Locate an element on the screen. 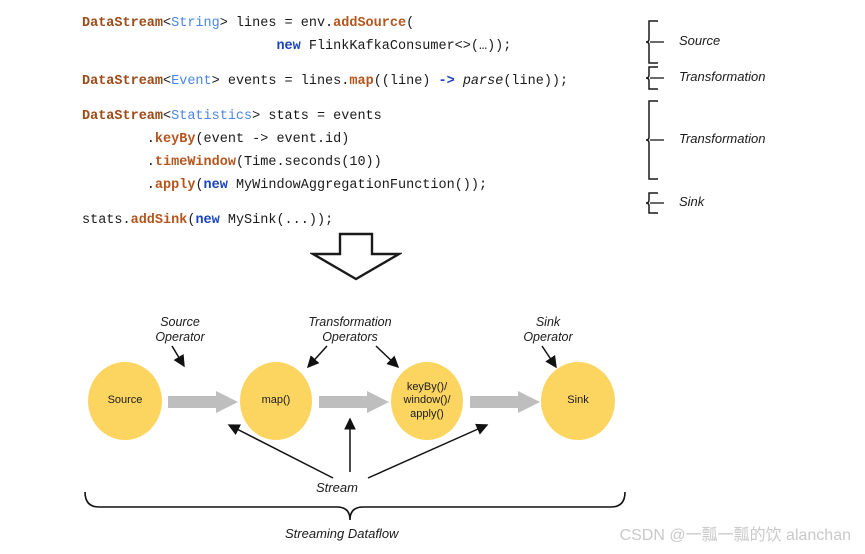 This screenshot has height=554, width=865. code-token-method: timeWindow is located at coordinates (195, 162).